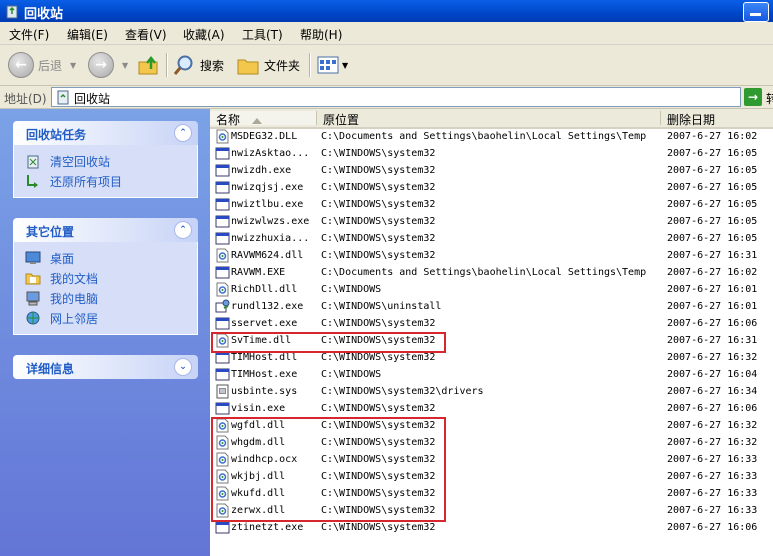 The width and height of the screenshot is (773, 556). Describe the element at coordinates (712, 459) in the screenshot. I see `file-deleted-date: 2007-6-27 16:33` at that location.